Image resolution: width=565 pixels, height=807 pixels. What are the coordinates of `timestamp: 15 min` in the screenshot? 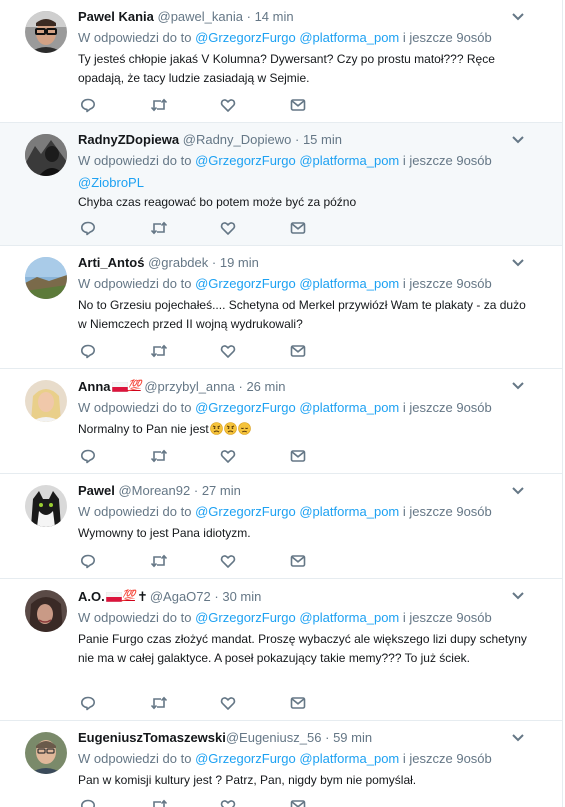 It's located at (322, 139).